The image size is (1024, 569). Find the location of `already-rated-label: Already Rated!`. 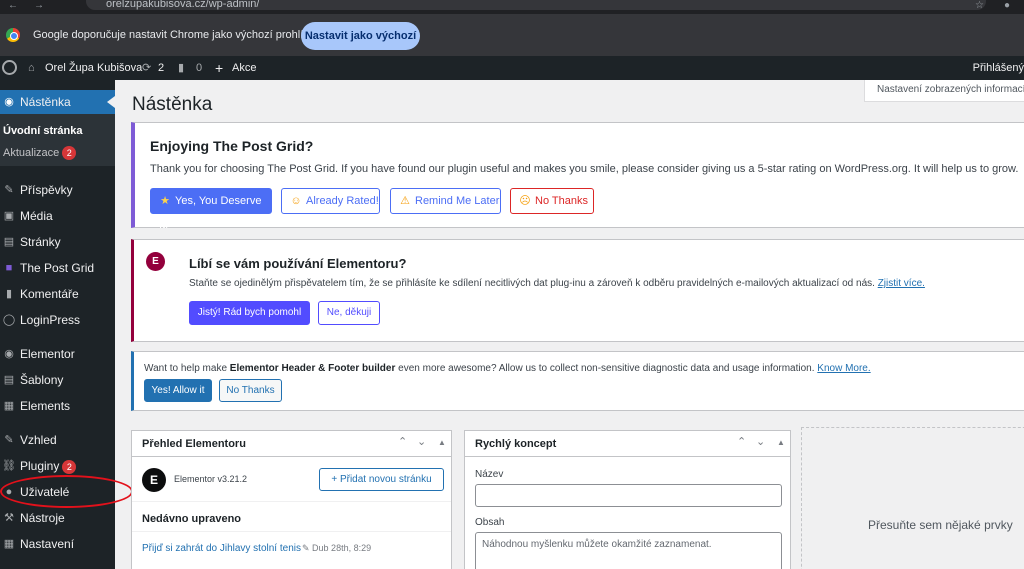

already-rated-label: Already Rated! is located at coordinates (342, 201).